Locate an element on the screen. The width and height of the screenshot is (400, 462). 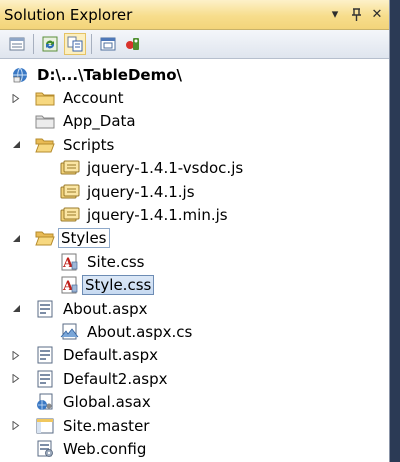
tree-item-js-file: jquery-1.4.1-vsdoc.js is located at coordinates (194, 168).